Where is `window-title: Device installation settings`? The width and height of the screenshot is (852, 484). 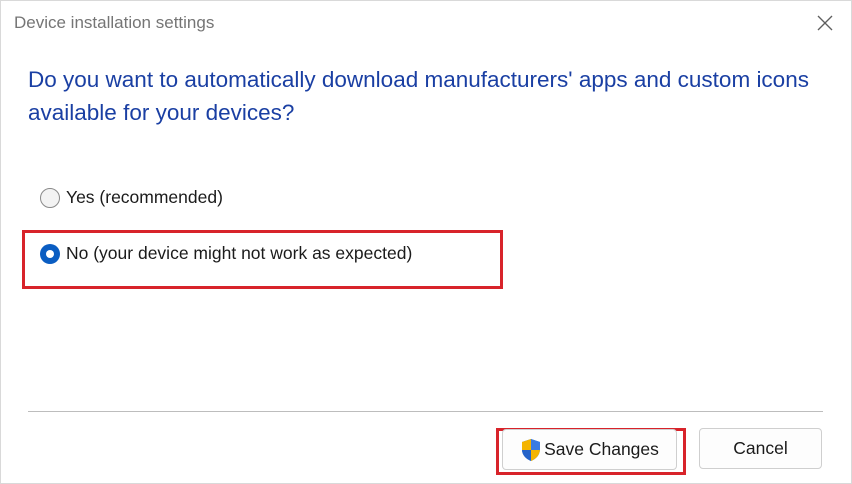
window-title: Device installation settings is located at coordinates (114, 22).